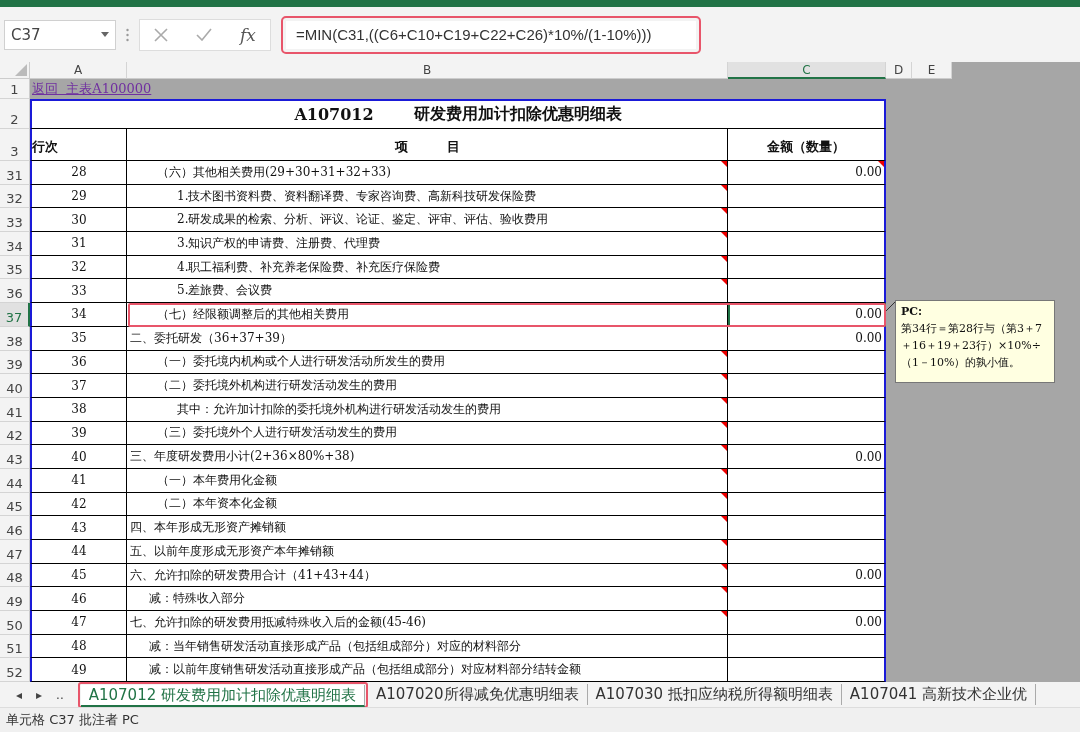 Image resolution: width=1080 pixels, height=732 pixels. What do you see at coordinates (427, 196) in the screenshot?
I see `table-cell: 1.技术图书资料费、资料翻译费、专家咨询费、高新科技研发保险费` at bounding box center [427, 196].